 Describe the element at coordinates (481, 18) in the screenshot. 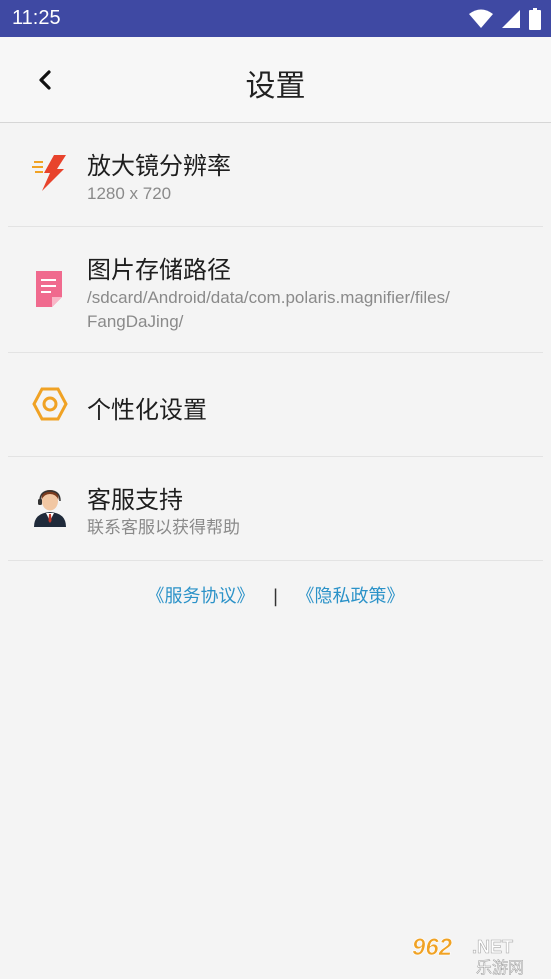

I see `wifi-icon` at that location.